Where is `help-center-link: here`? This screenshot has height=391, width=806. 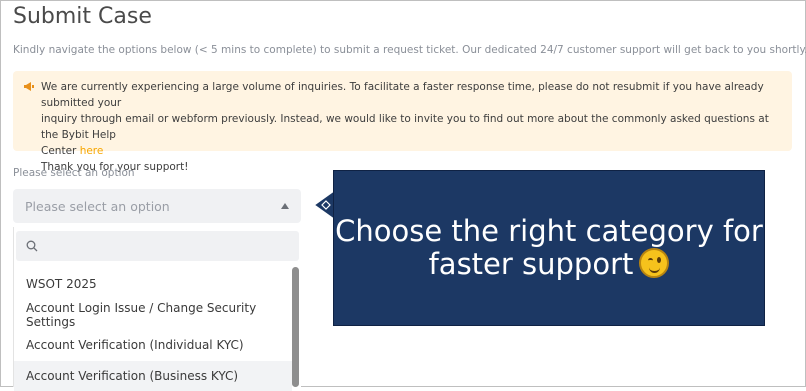
help-center-link: here is located at coordinates (92, 151).